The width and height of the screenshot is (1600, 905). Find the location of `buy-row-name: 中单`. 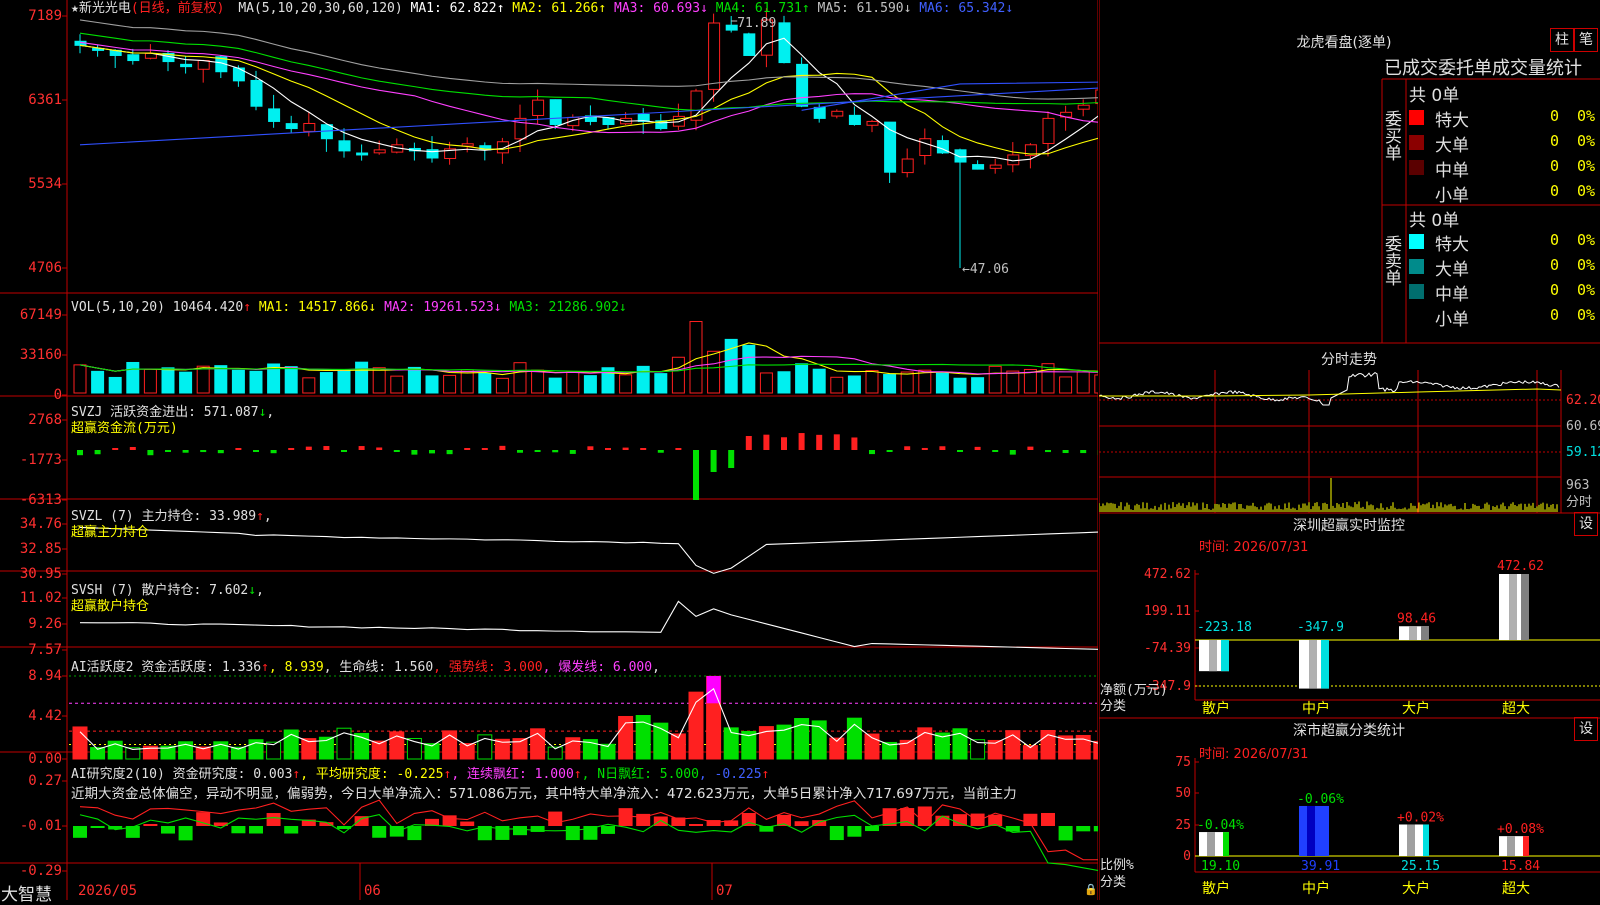

buy-row-name: 中单 is located at coordinates (1452, 168).